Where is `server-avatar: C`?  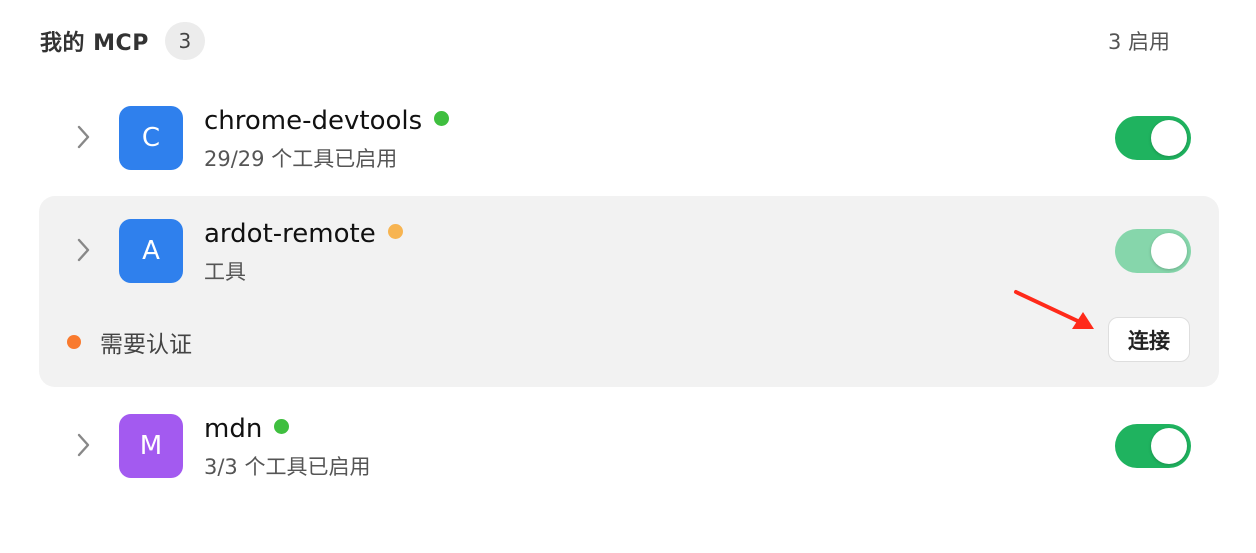 server-avatar: C is located at coordinates (151, 138).